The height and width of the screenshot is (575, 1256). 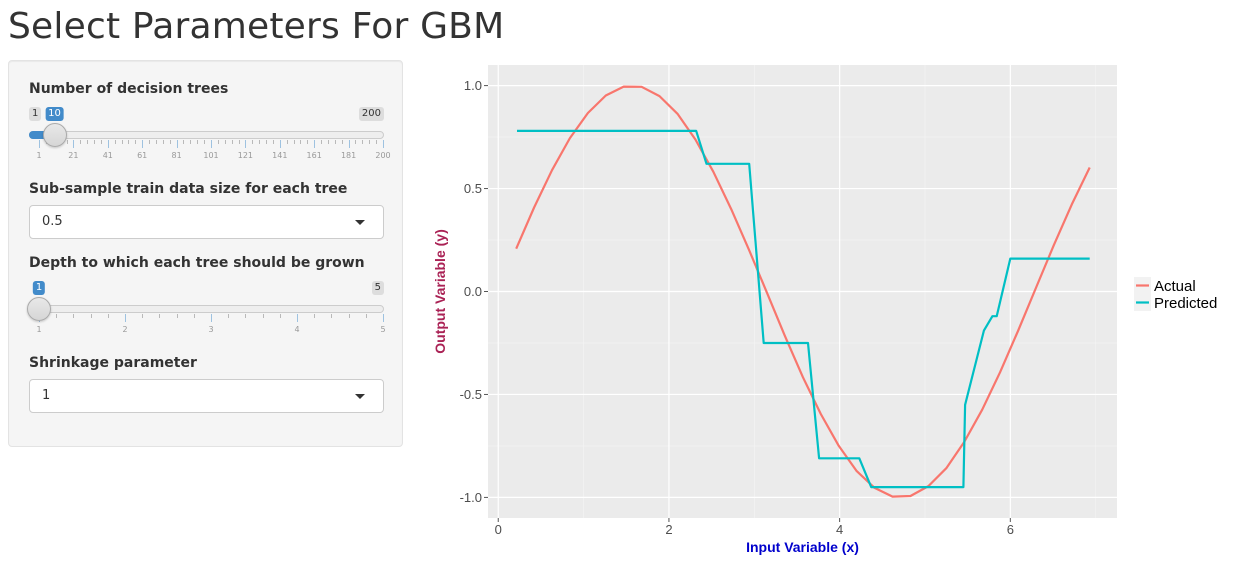 What do you see at coordinates (188, 189) in the screenshot?
I see `subsample-label: Sub-sample train data size for each tree` at bounding box center [188, 189].